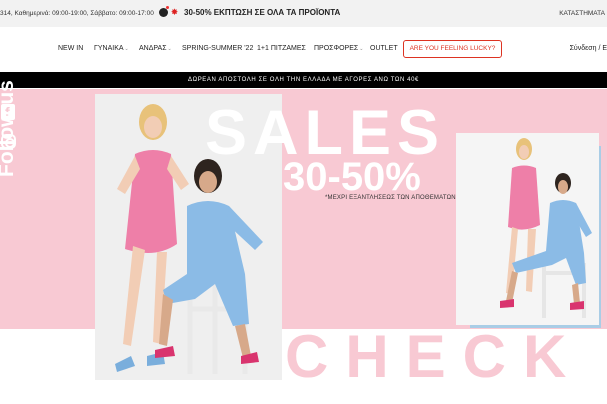  Describe the element at coordinates (452, 49) in the screenshot. I see `feeling-lucky-button: ARE YOU FEELING LUCKY?` at that location.